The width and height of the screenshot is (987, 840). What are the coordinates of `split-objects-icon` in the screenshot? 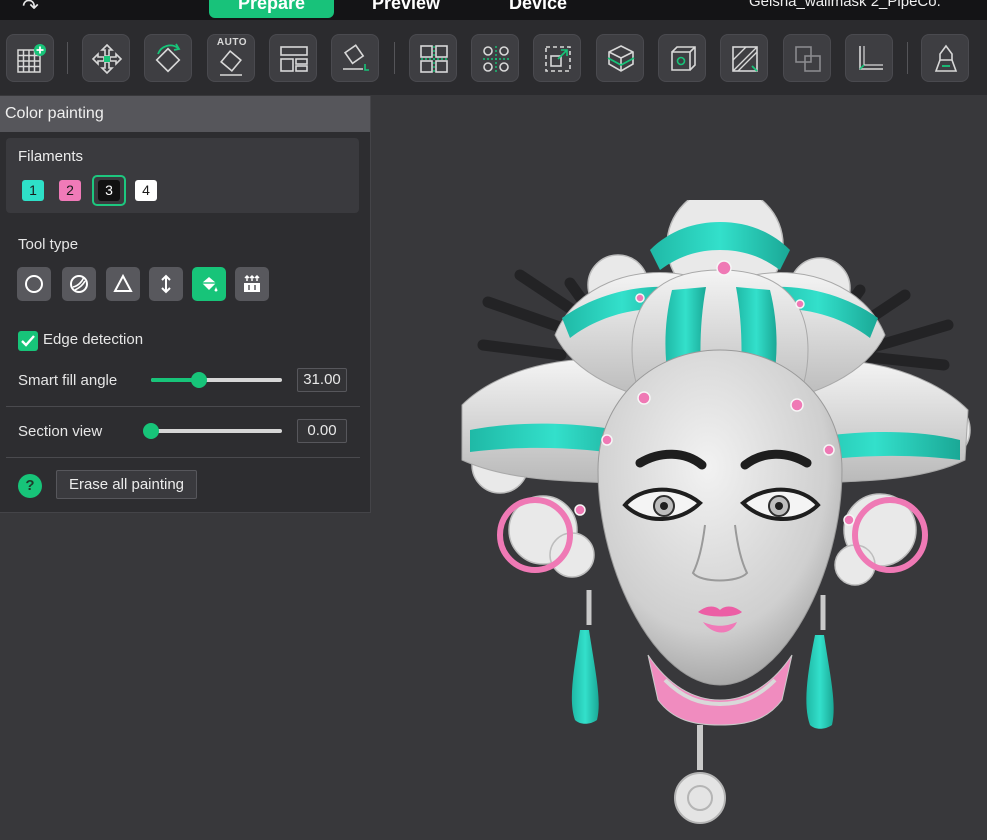 It's located at (434, 59).